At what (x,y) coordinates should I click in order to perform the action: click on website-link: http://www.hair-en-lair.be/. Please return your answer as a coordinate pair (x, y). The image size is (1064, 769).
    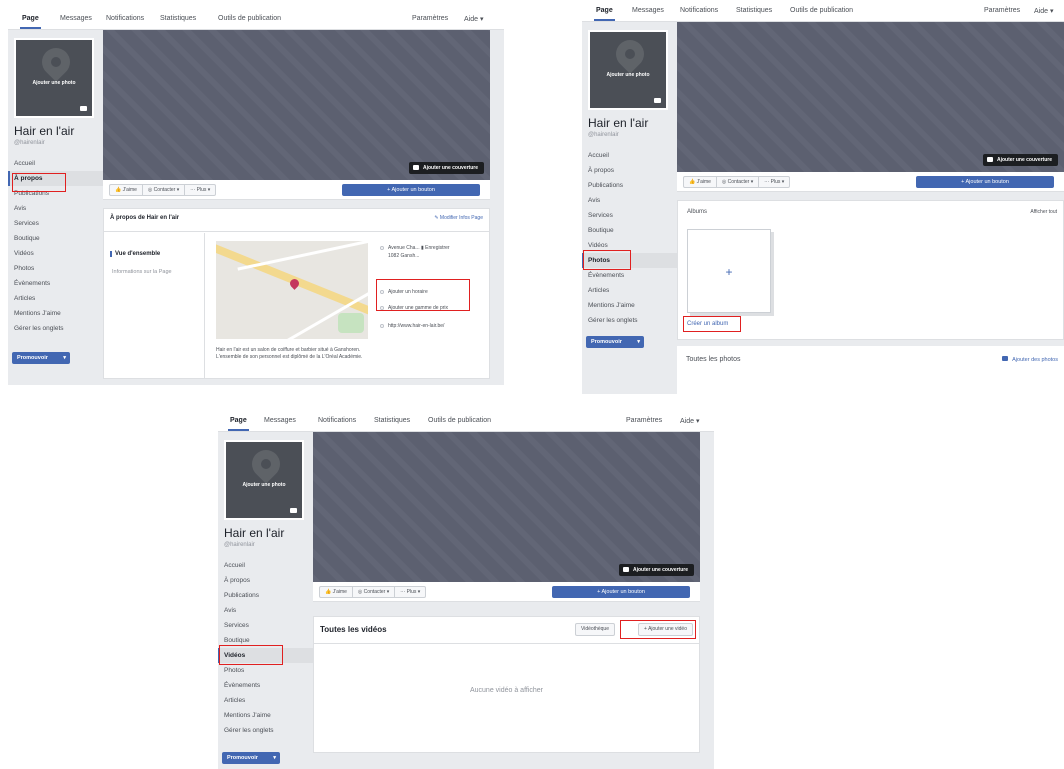
    Looking at the image, I should click on (416, 326).